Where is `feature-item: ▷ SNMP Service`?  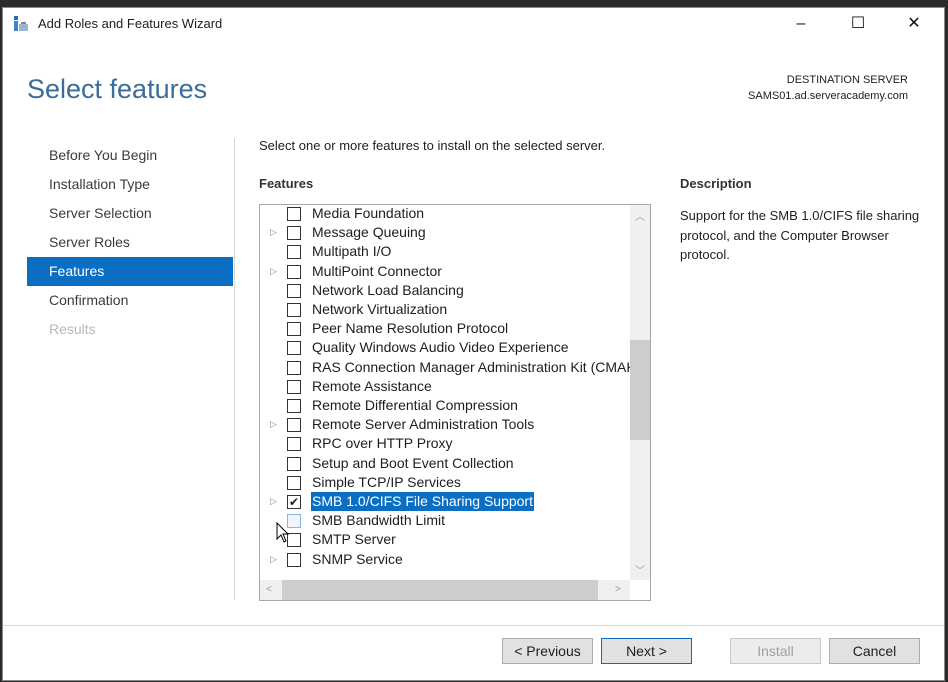
feature-item: ▷ SNMP Service is located at coordinates (445, 559).